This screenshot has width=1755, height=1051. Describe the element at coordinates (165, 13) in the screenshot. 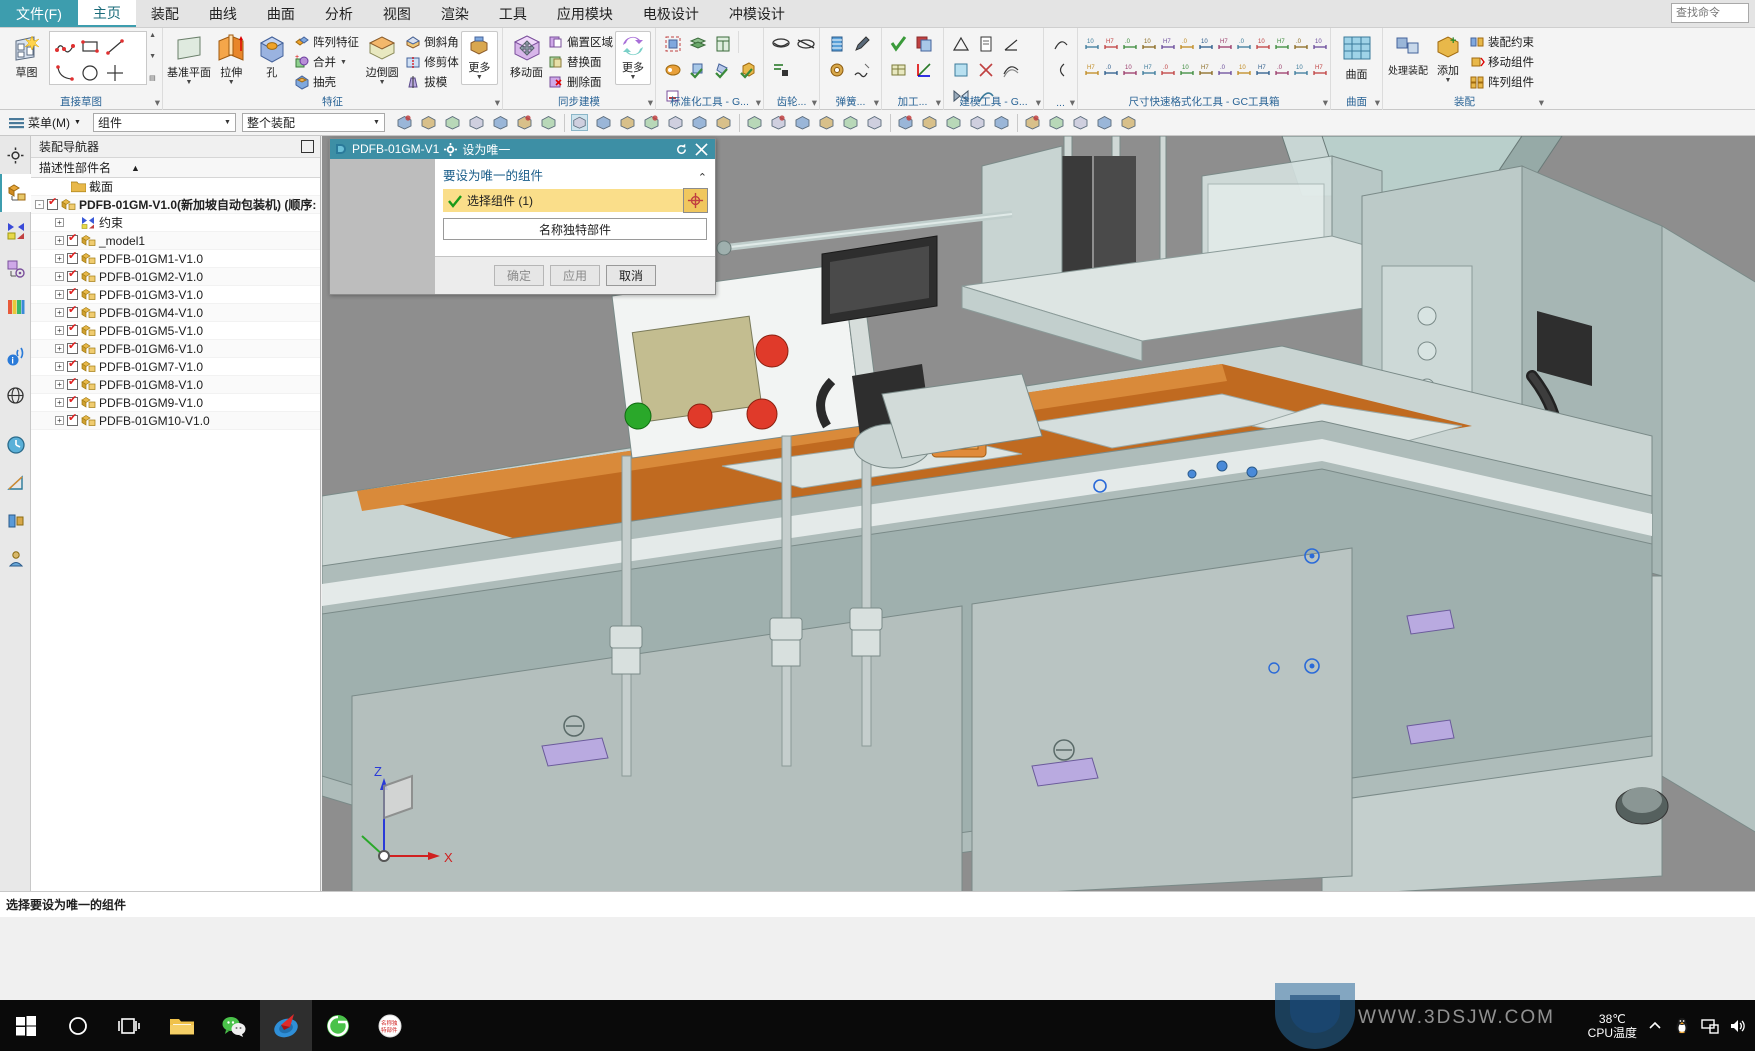

I see `ribbon-tab-1: 装配` at that location.